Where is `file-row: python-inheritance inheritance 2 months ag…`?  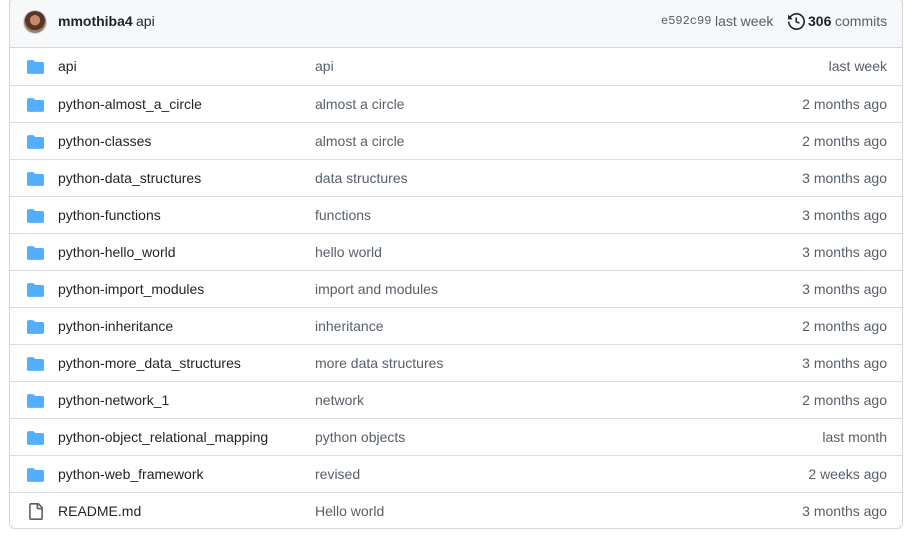 file-row: python-inheritance inheritance 2 months ag… is located at coordinates (456, 325).